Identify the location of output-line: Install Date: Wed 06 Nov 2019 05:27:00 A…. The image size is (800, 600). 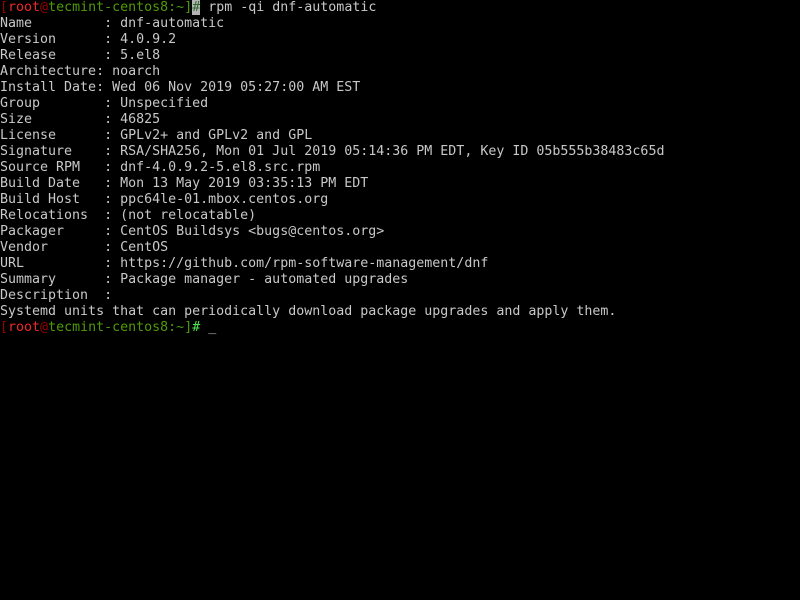
(180, 87).